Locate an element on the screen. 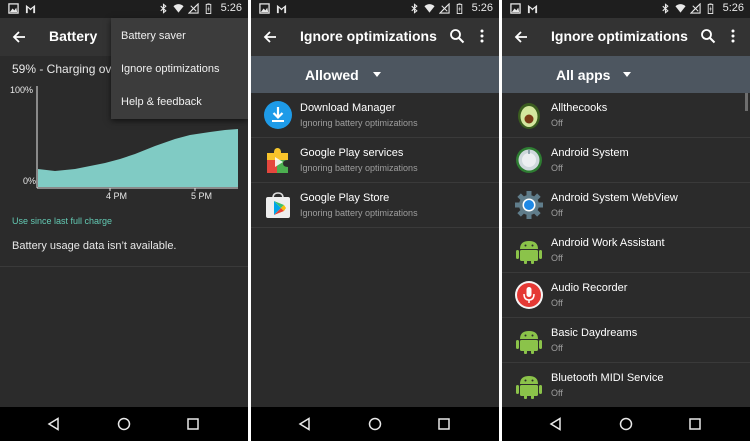  list-item: Allthecooks Off is located at coordinates (626, 115).